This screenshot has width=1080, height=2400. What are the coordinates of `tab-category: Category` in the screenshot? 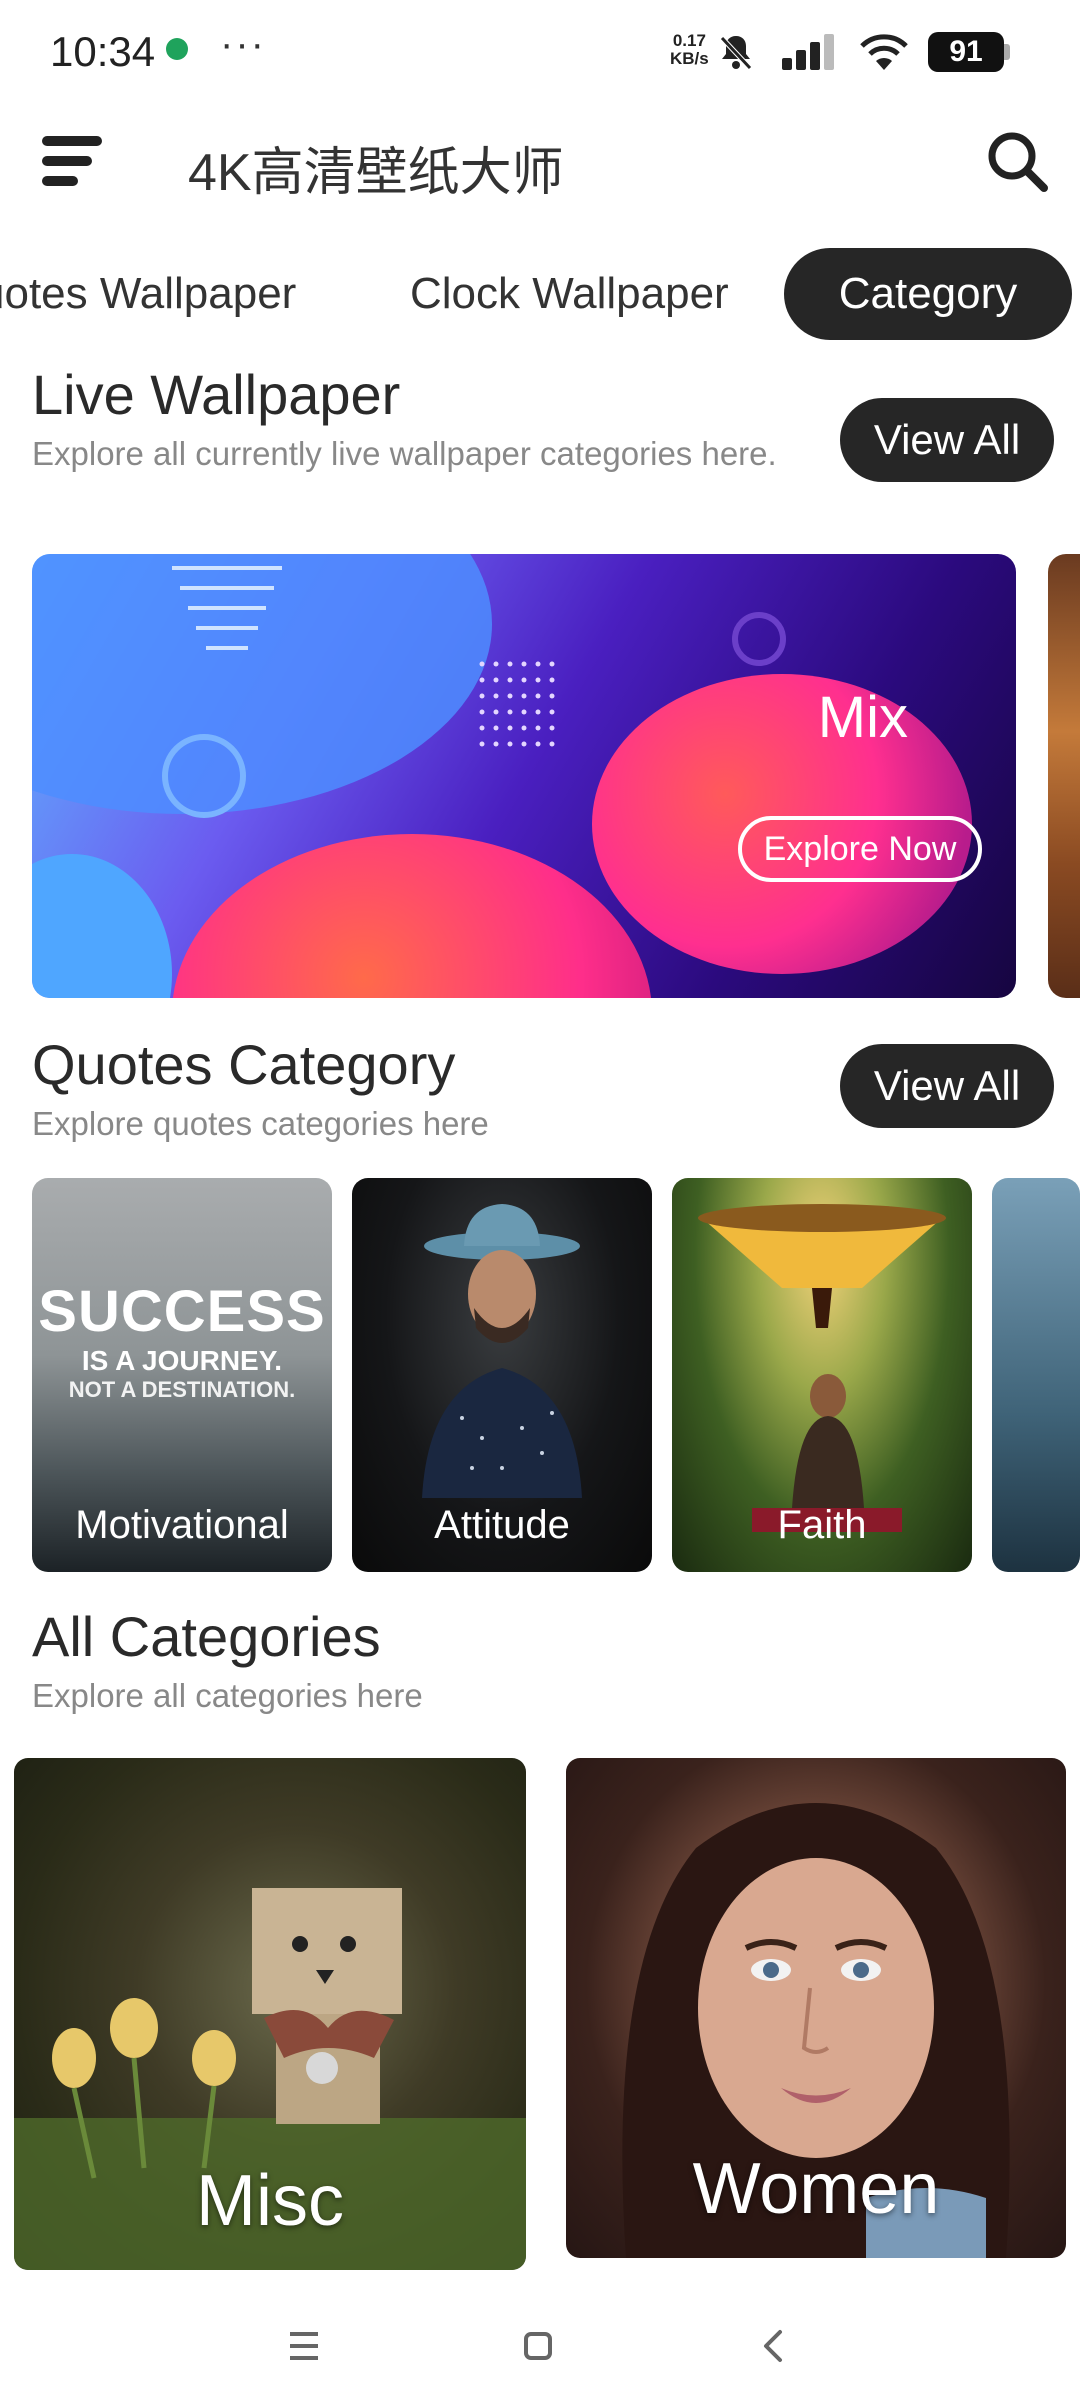 It's located at (928, 294).